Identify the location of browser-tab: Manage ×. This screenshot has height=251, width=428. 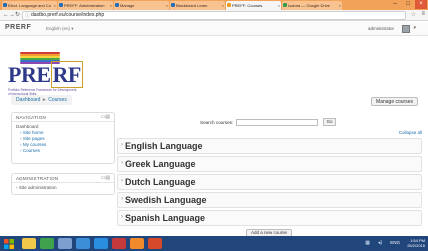
(141, 5).